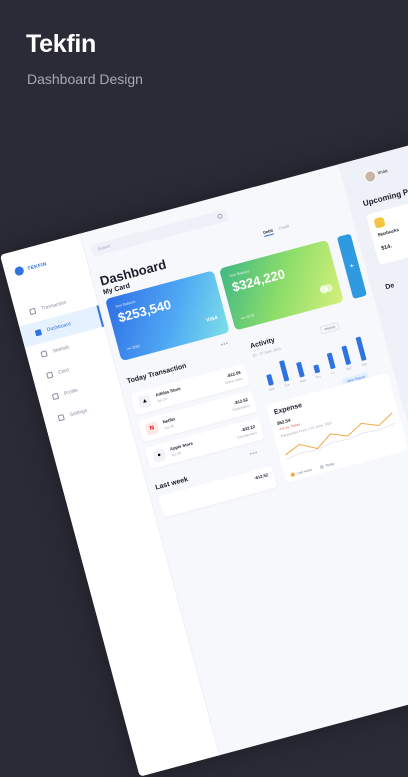 The width and height of the screenshot is (408, 777). What do you see at coordinates (85, 79) in the screenshot?
I see `poster-subtitle: Dashboard Design` at bounding box center [85, 79].